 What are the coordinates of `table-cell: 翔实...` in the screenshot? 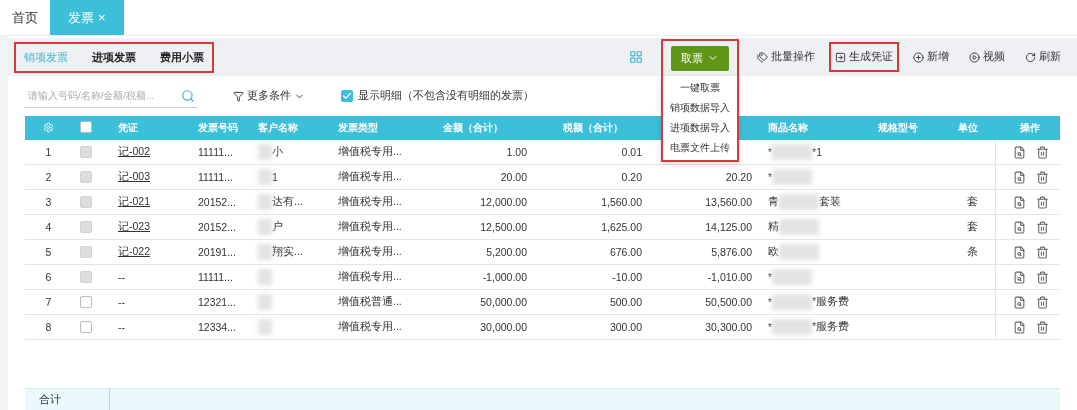 It's located at (287, 252).